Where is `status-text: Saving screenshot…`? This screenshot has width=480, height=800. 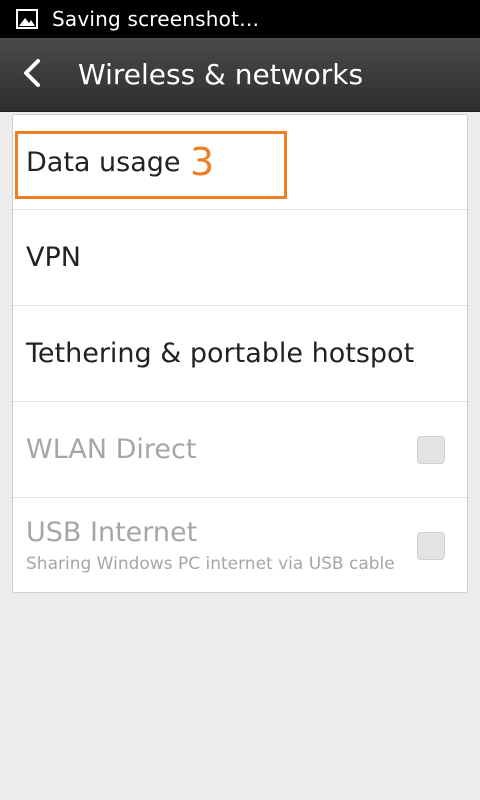 status-text: Saving screenshot… is located at coordinates (156, 19).